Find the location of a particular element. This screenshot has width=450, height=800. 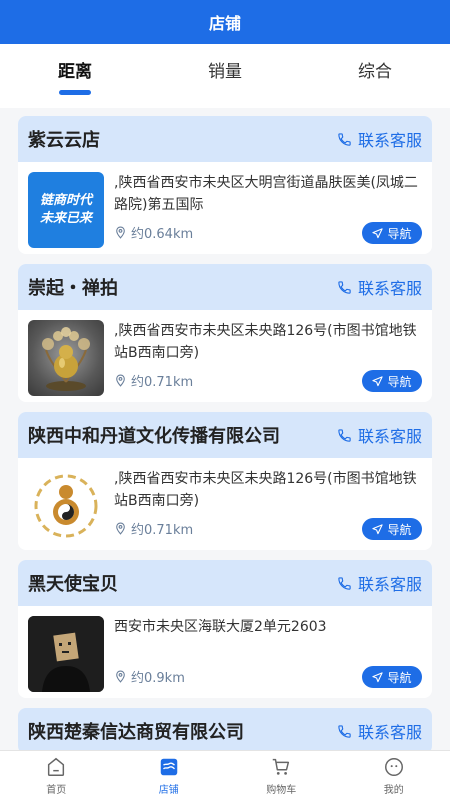

tab-overall: 综合 is located at coordinates (375, 76).